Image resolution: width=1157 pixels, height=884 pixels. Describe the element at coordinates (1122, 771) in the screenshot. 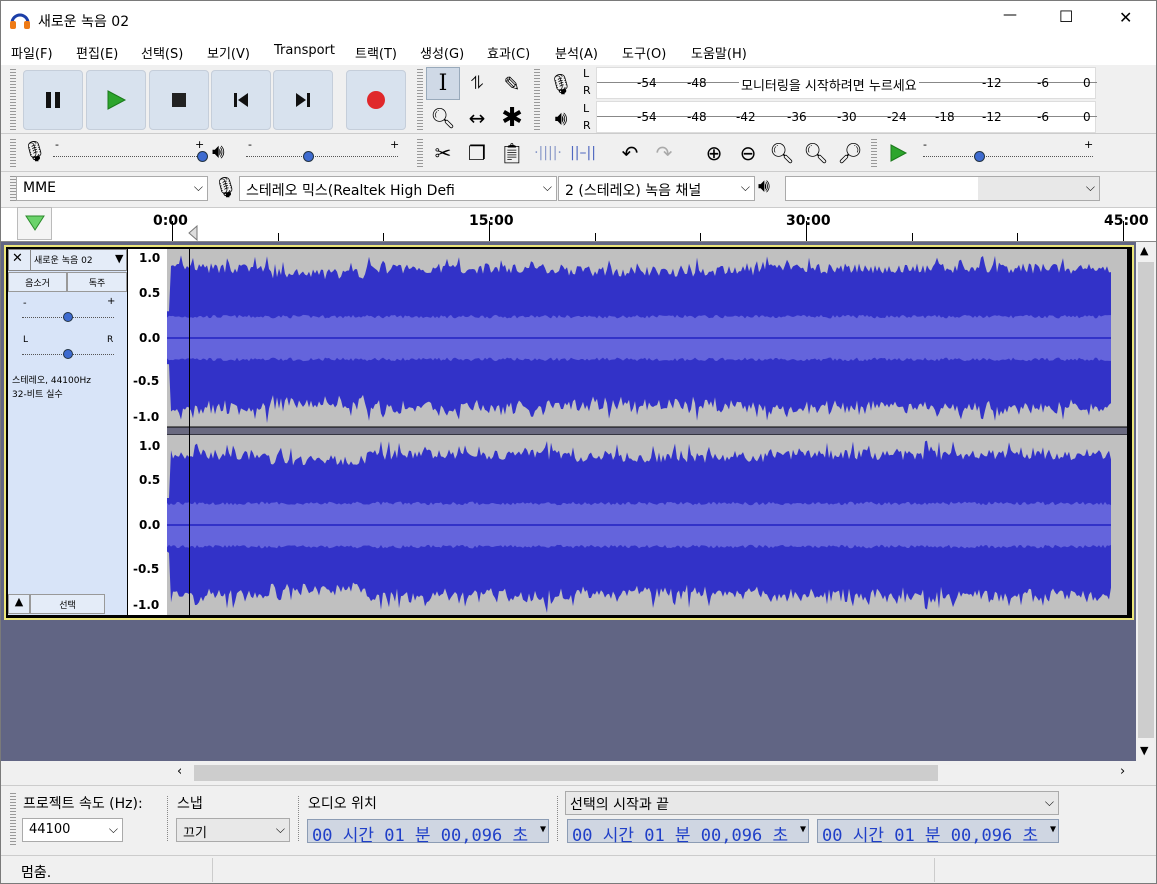

I see `scroll-right-icon: ›` at that location.